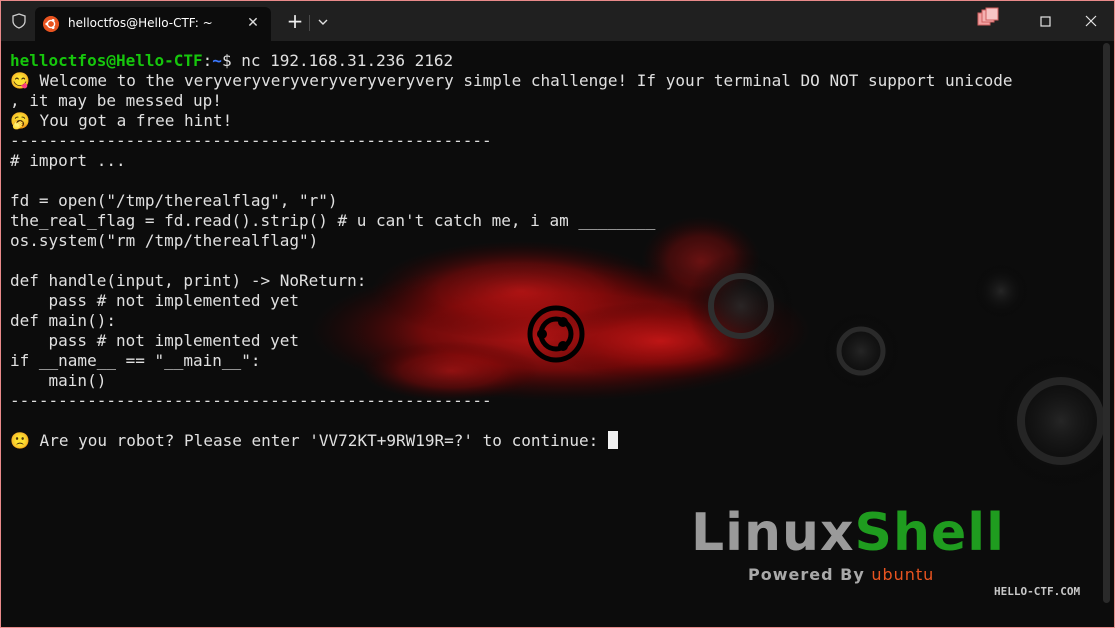 Image resolution: width=1115 pixels, height=628 pixels. Describe the element at coordinates (612, 440) in the screenshot. I see `text-cursor` at that location.